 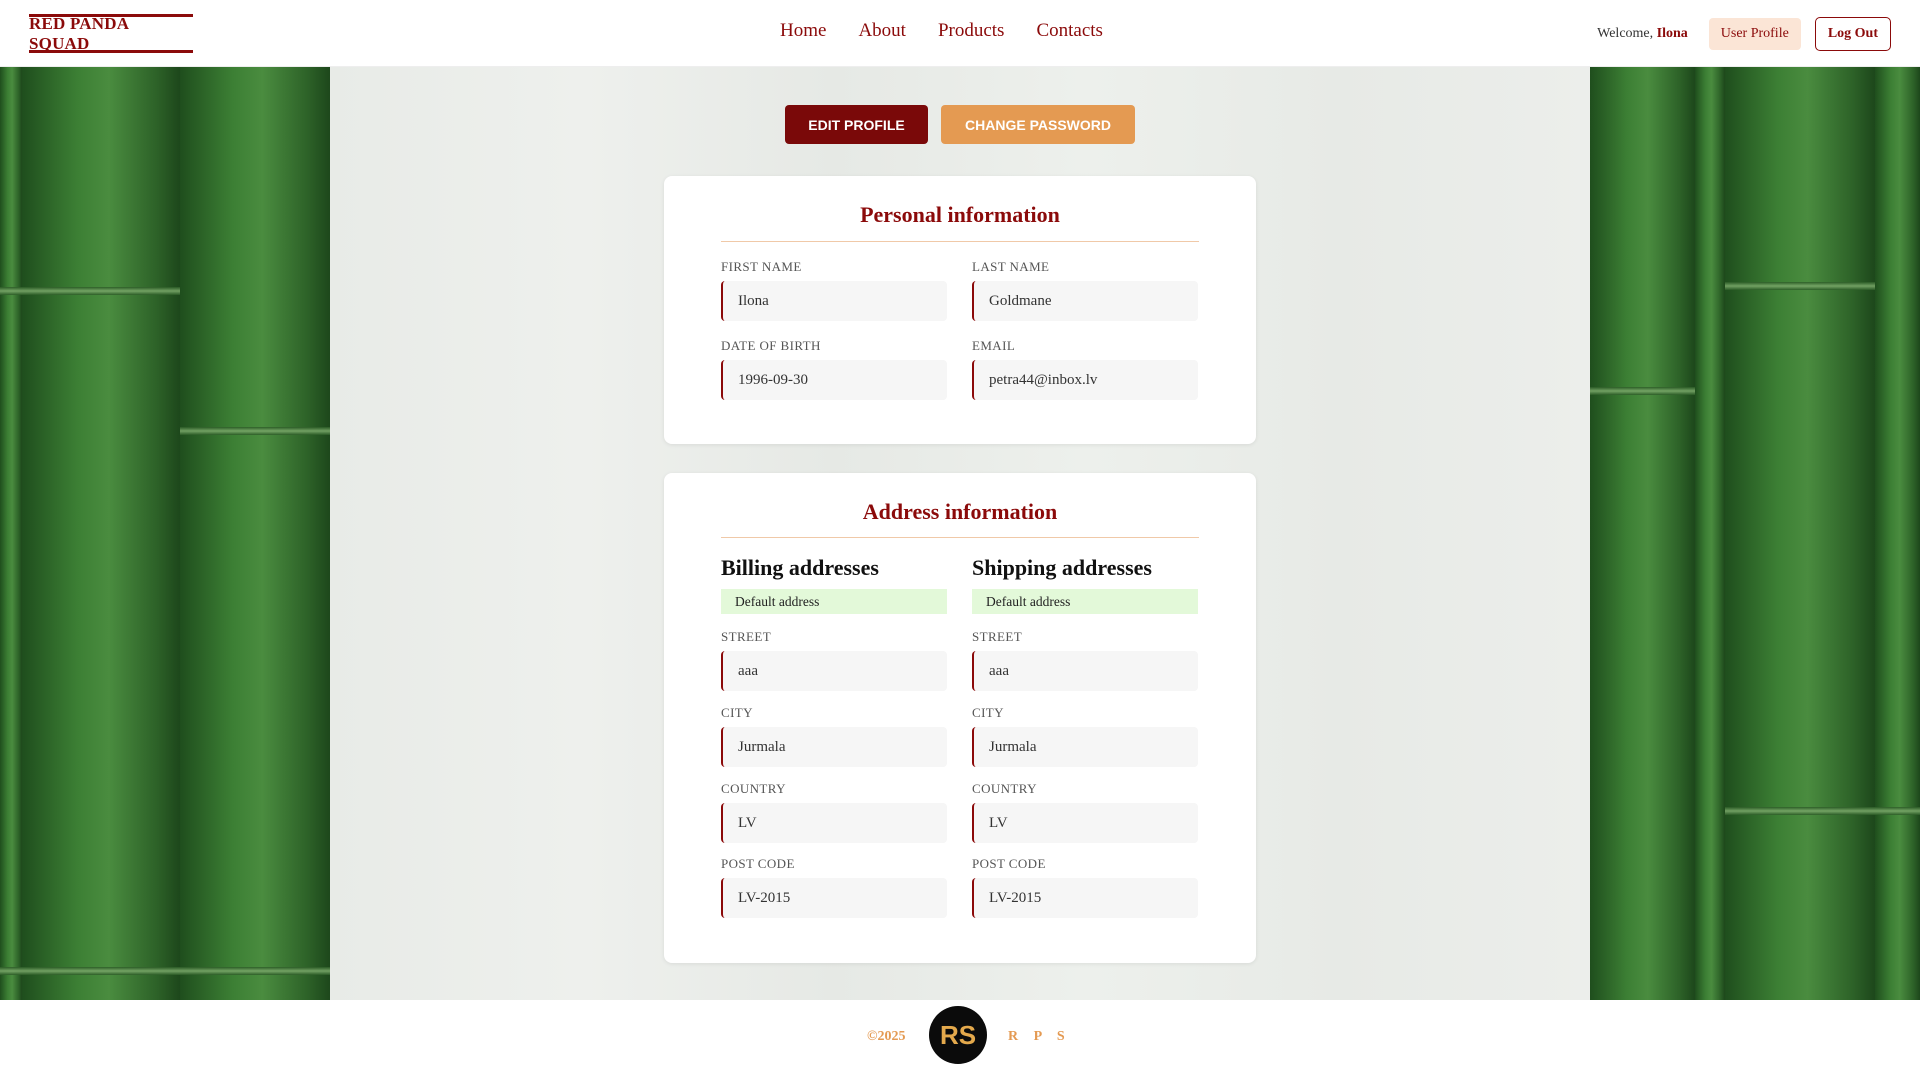 What do you see at coordinates (834, 301) in the screenshot?
I see `first-name-field: Ilona` at bounding box center [834, 301].